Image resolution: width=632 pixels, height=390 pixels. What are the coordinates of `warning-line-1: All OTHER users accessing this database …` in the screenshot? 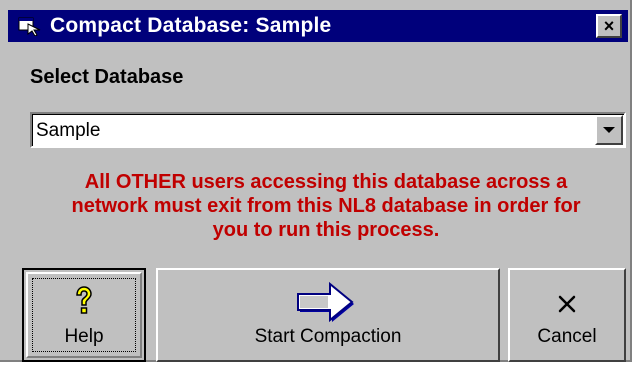 It's located at (326, 182).